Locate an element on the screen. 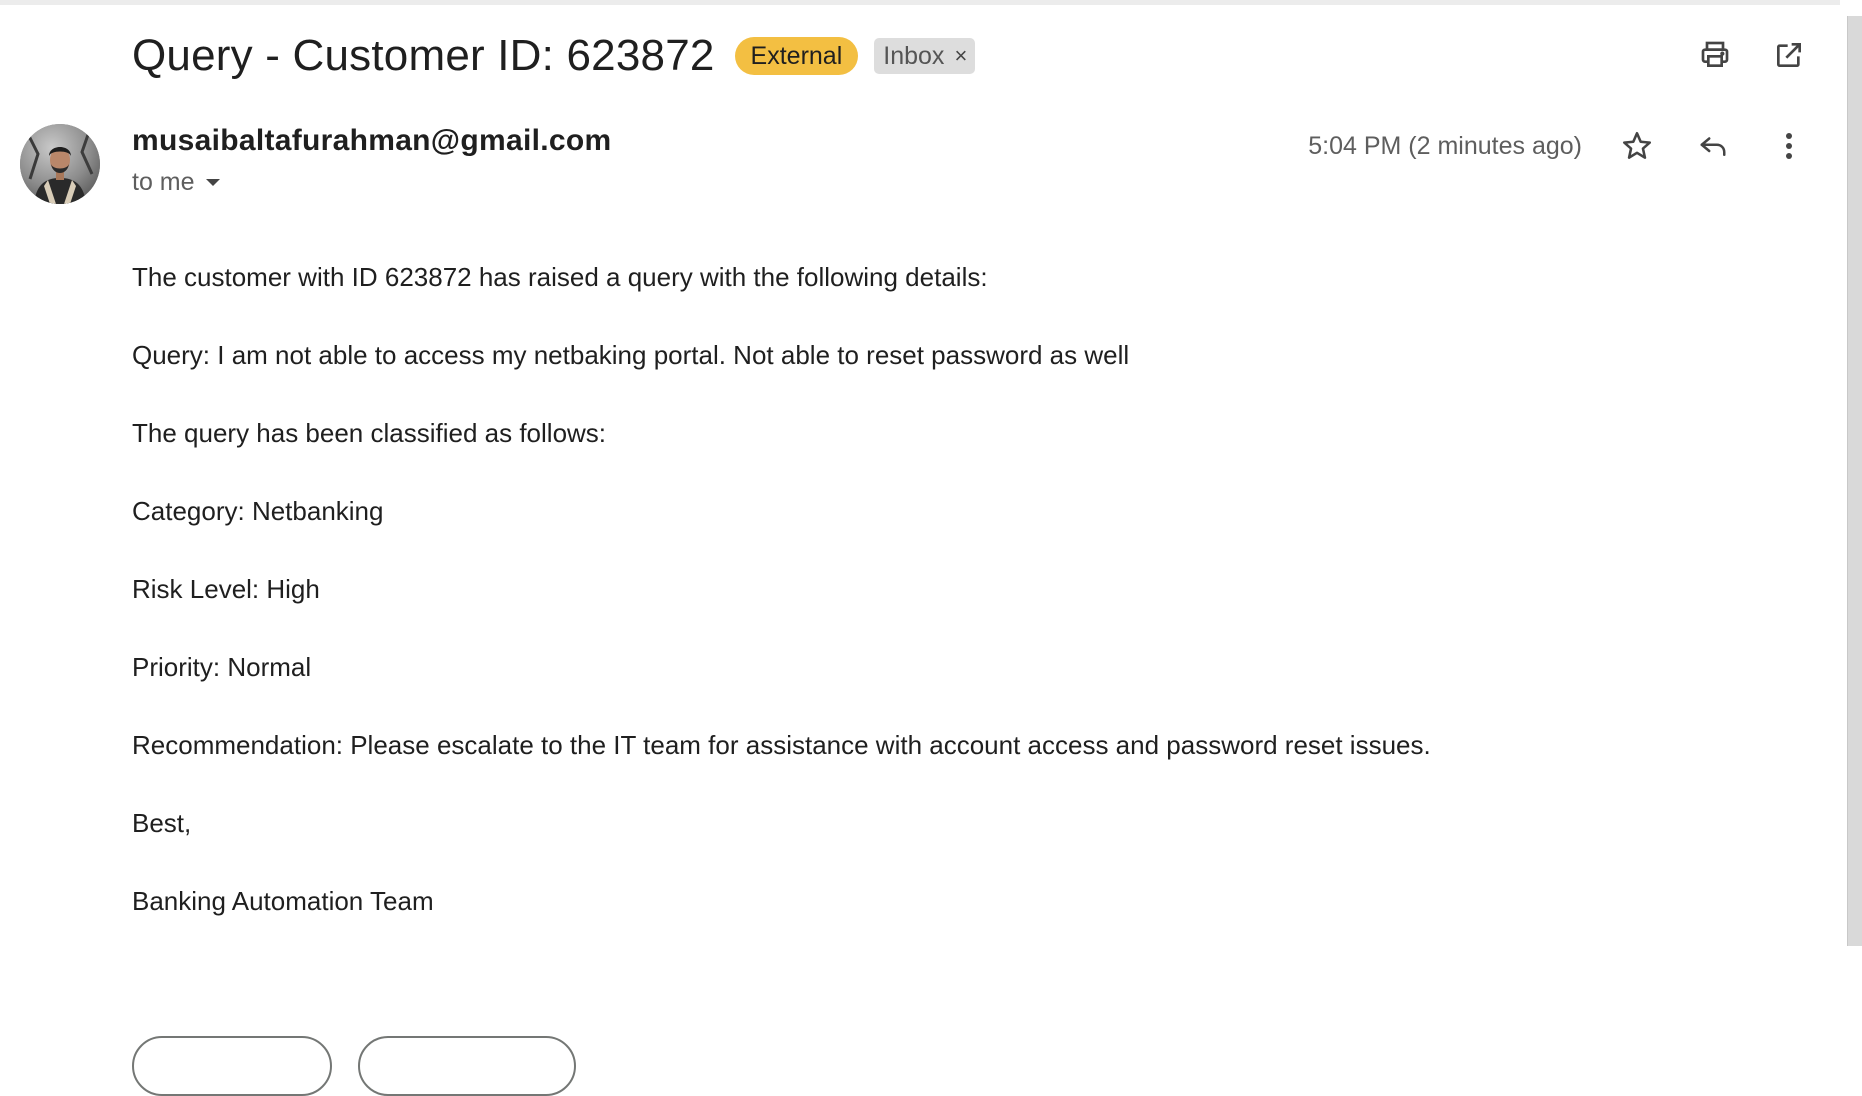 The height and width of the screenshot is (1096, 1862). scrollbar is located at coordinates (1853, 525).